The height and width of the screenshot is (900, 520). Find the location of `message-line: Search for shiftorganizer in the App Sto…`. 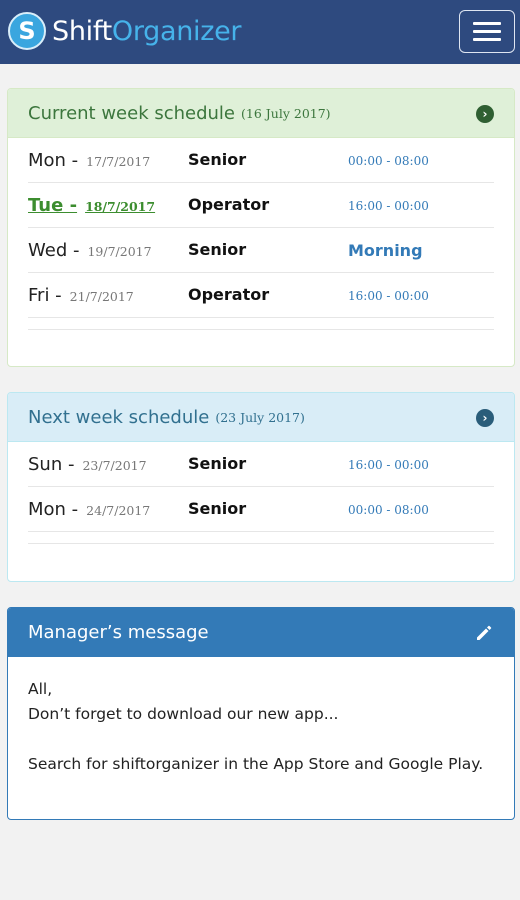

message-line: Search for shiftorganizer in the App Sto… is located at coordinates (256, 764).